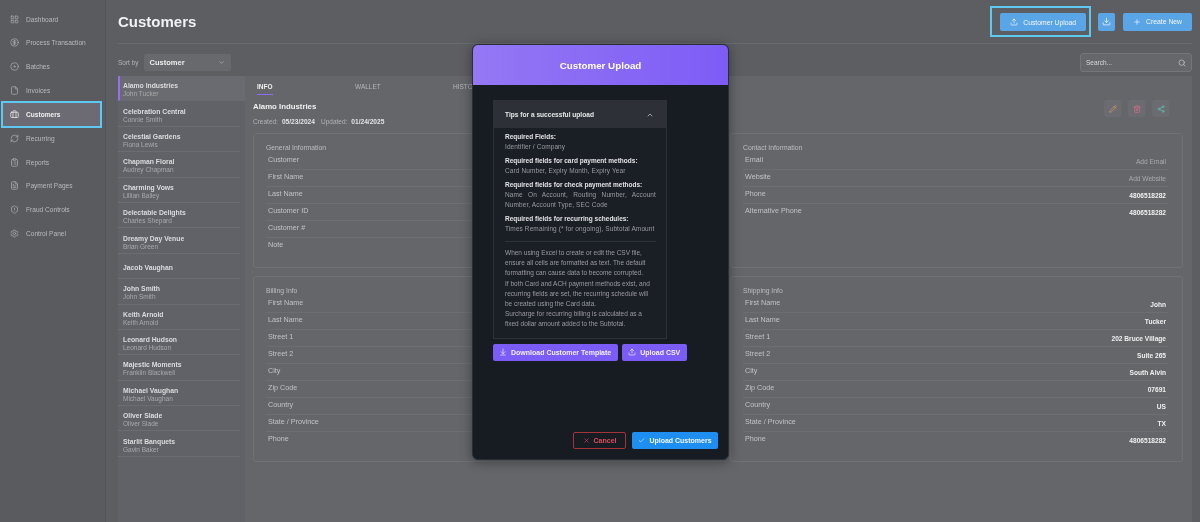 This screenshot has width=1200, height=522. What do you see at coordinates (14, 19) in the screenshot?
I see `grid-icon` at bounding box center [14, 19].